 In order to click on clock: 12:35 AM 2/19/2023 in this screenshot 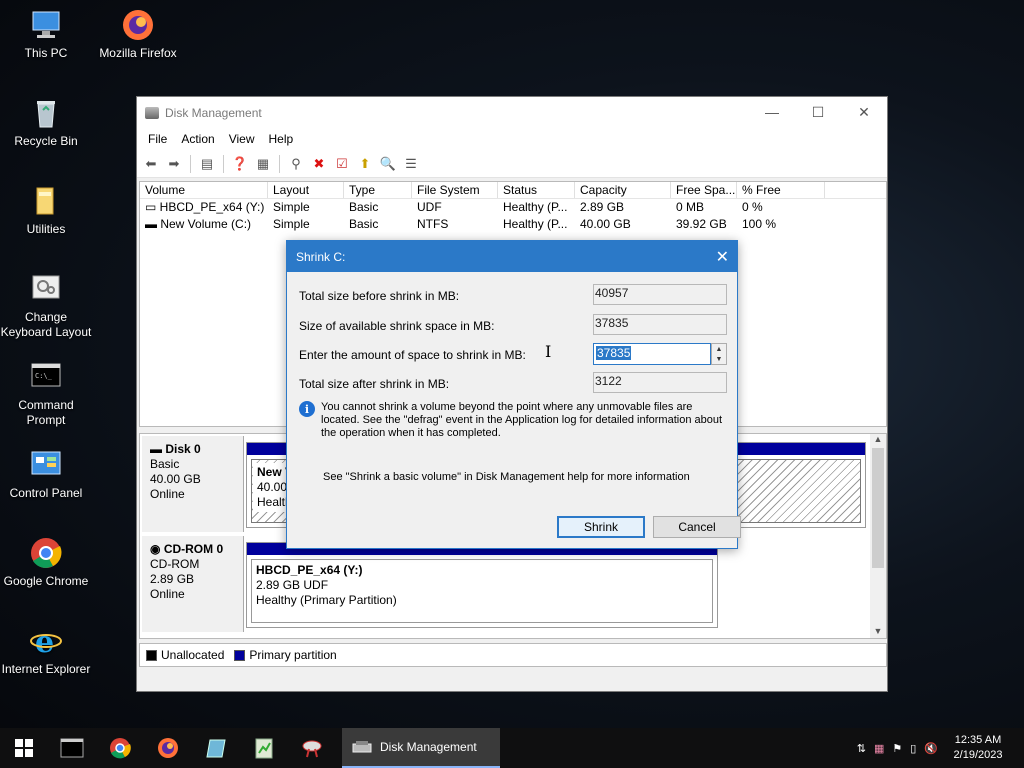, I will do `click(978, 748)`.